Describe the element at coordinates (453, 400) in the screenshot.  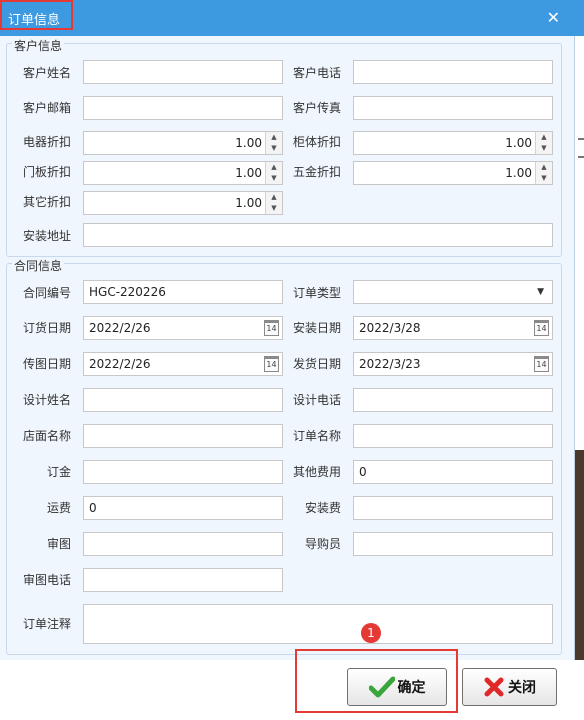
I see `designer-phone-field` at that location.